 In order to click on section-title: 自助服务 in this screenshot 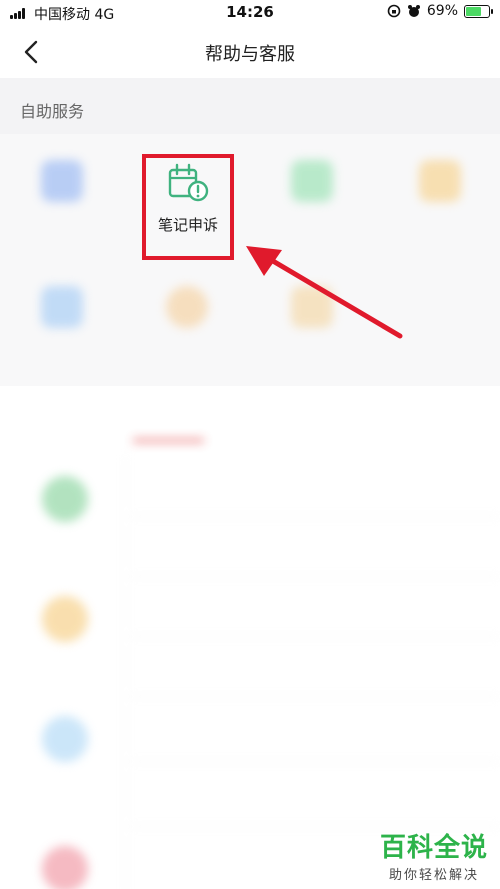, I will do `click(52, 111)`.